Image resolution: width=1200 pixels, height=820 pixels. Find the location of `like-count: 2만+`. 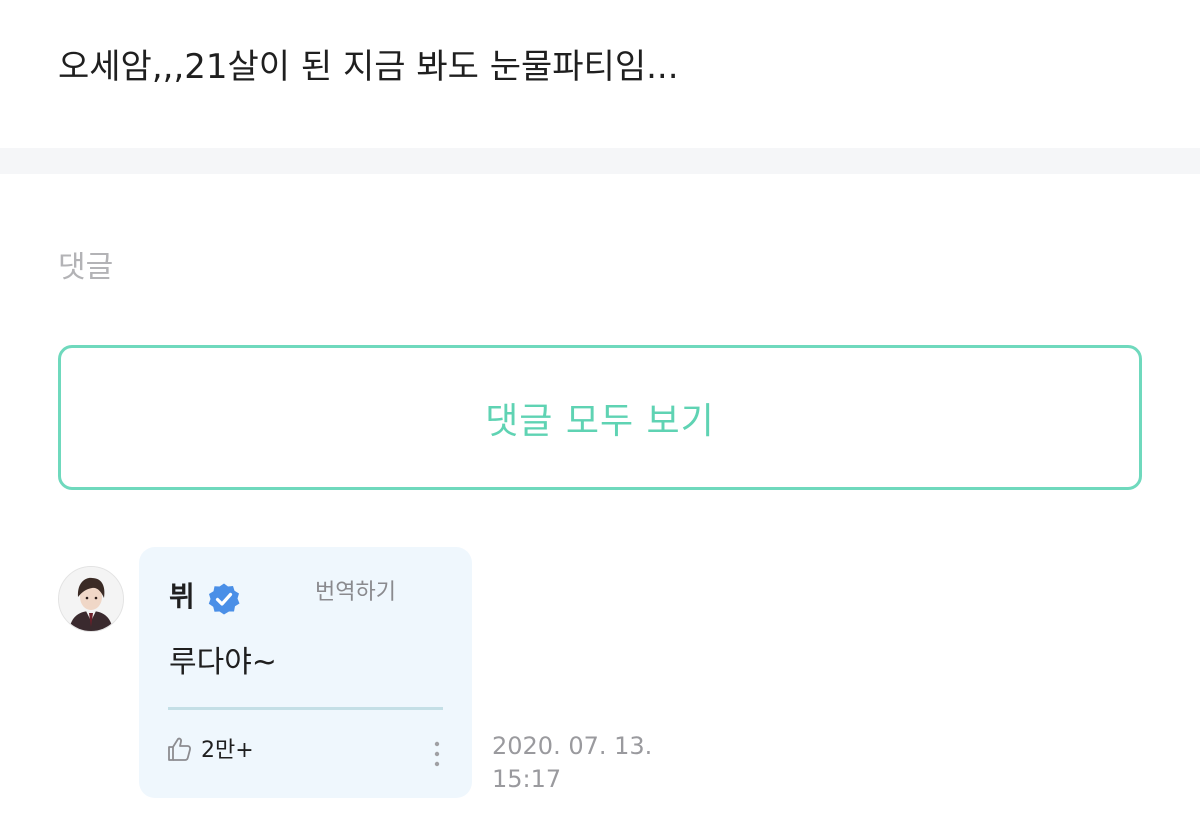

like-count: 2만+ is located at coordinates (227, 750).